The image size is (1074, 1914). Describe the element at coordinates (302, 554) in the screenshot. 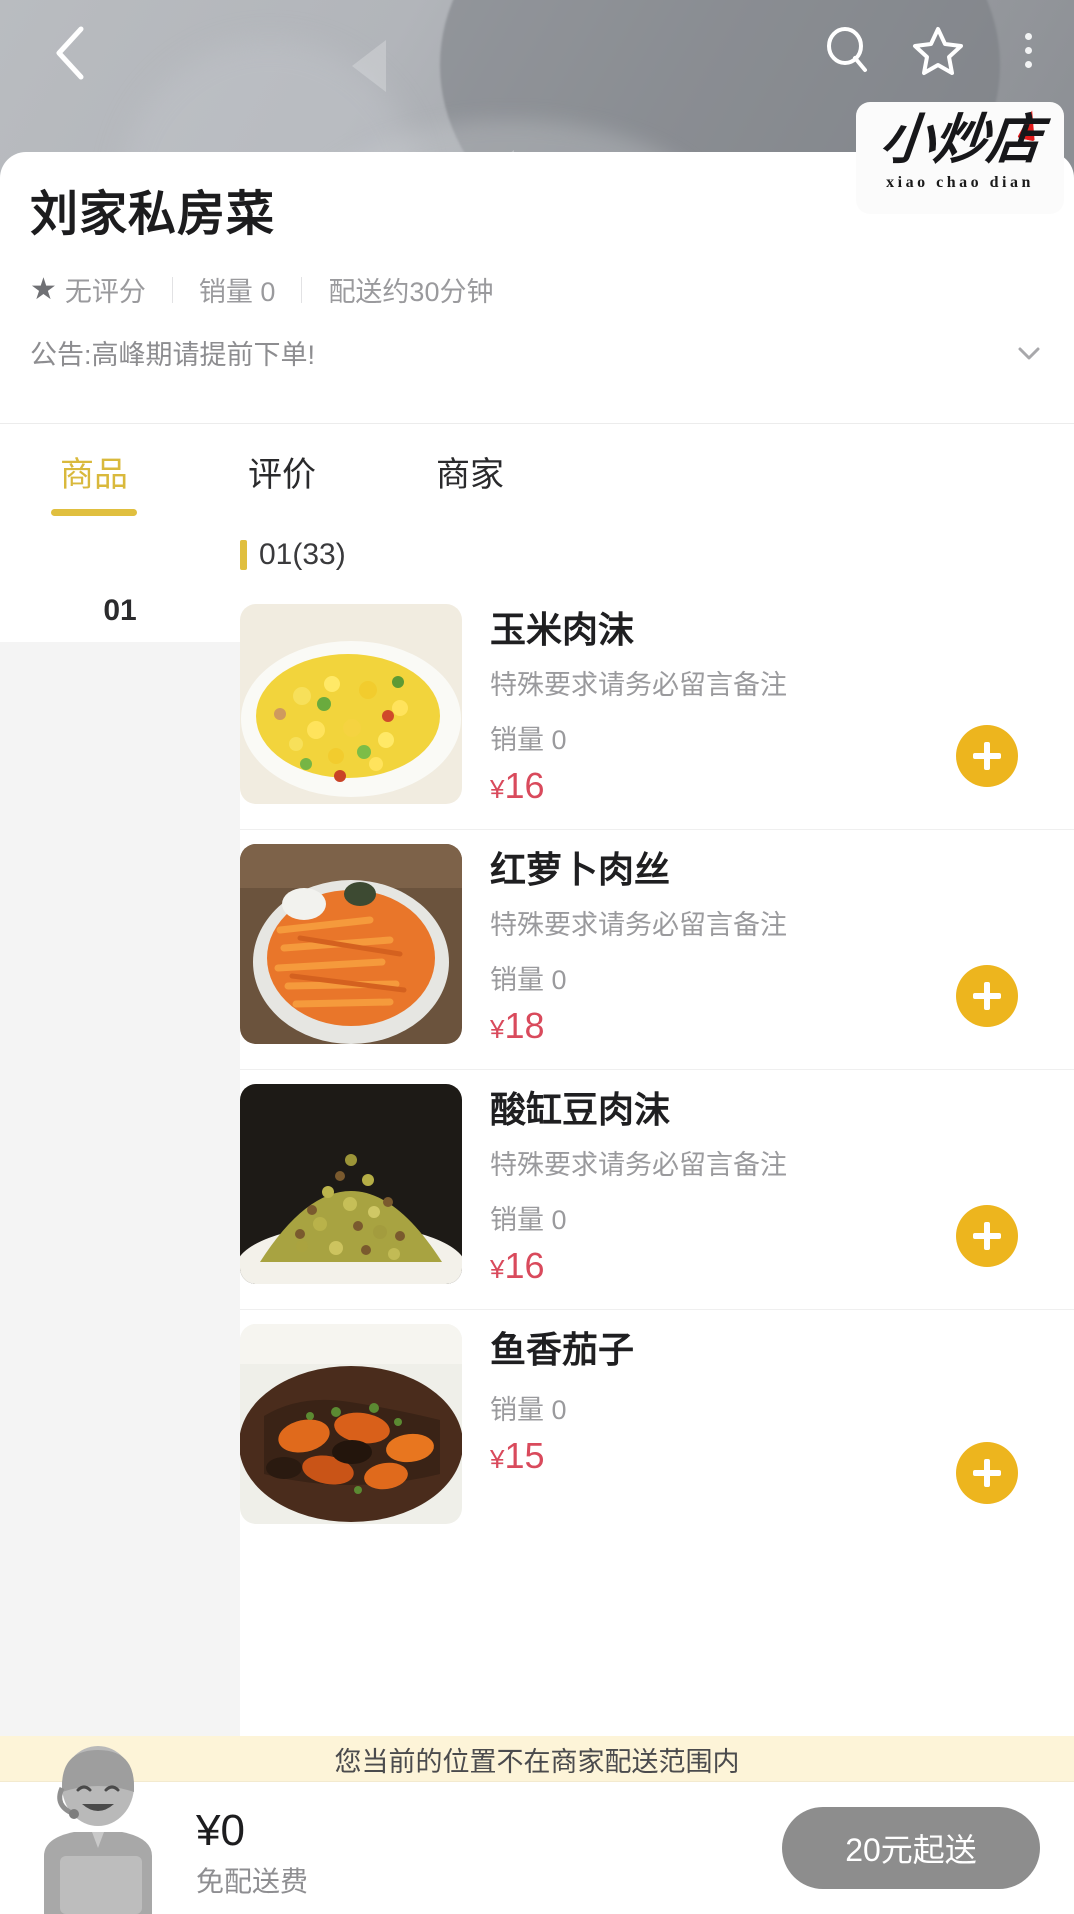

I see `section-title: 01(33)` at that location.